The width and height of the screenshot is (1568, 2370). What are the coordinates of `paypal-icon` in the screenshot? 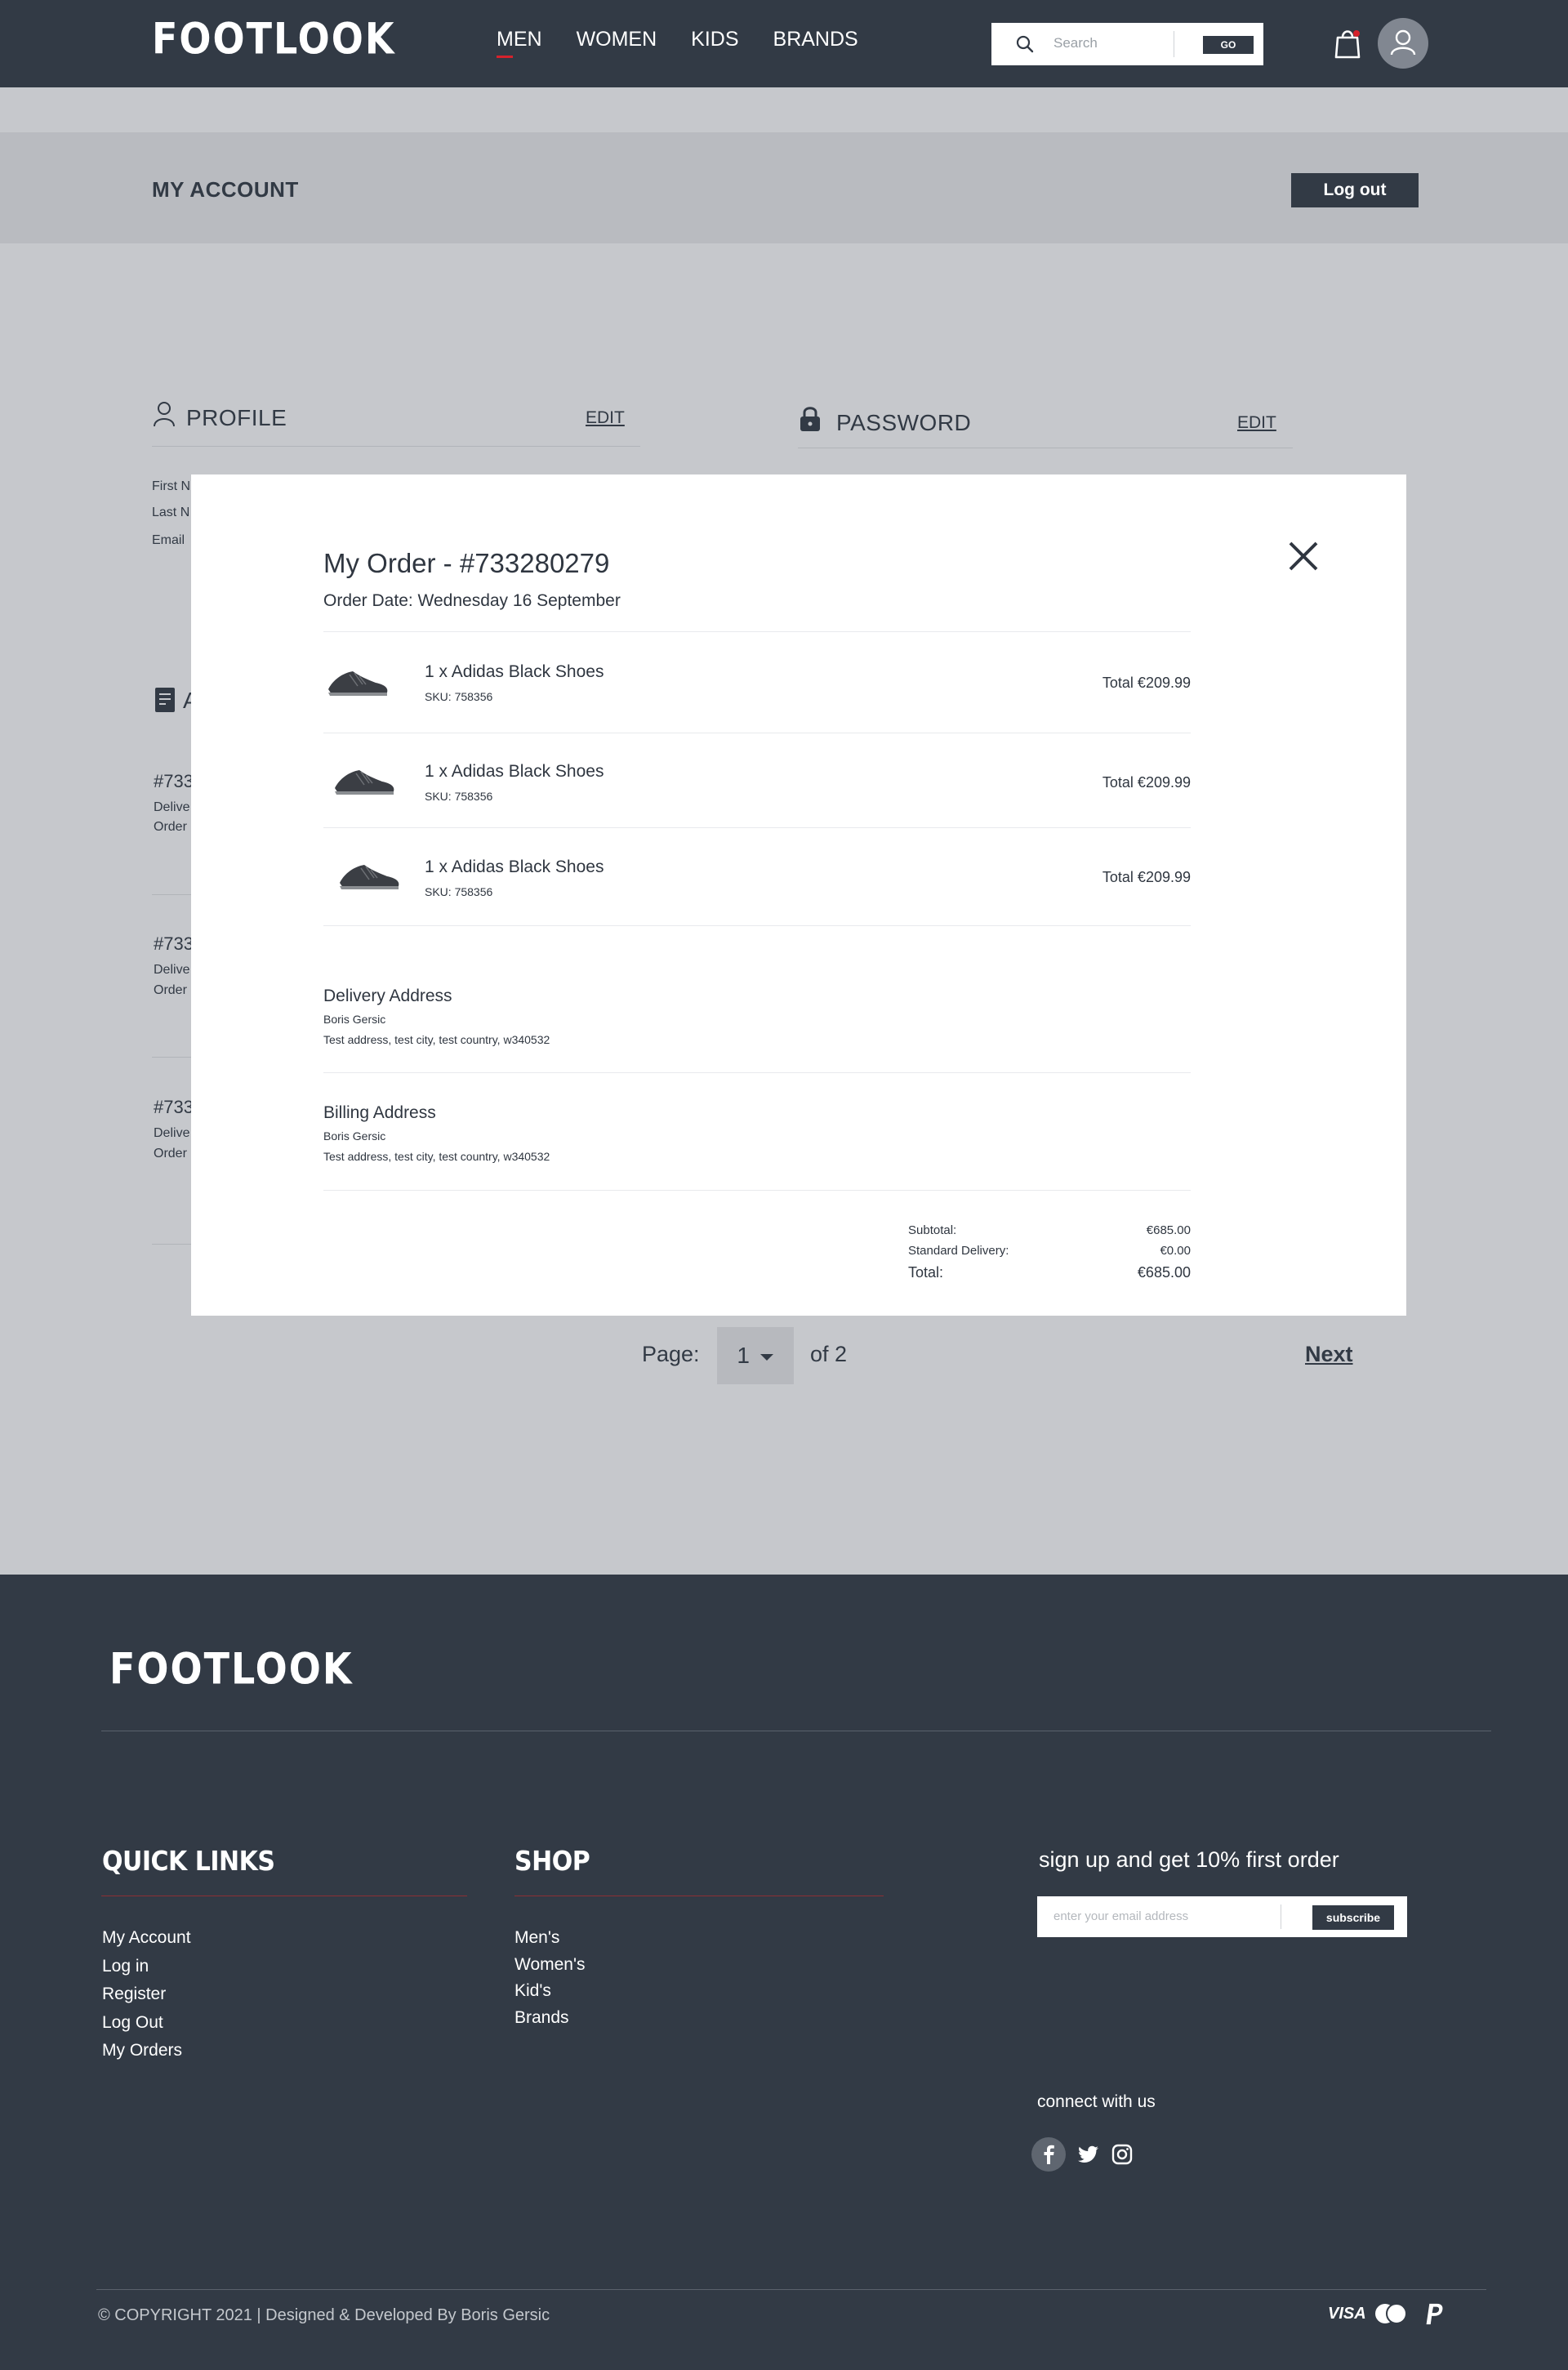 It's located at (1434, 2314).